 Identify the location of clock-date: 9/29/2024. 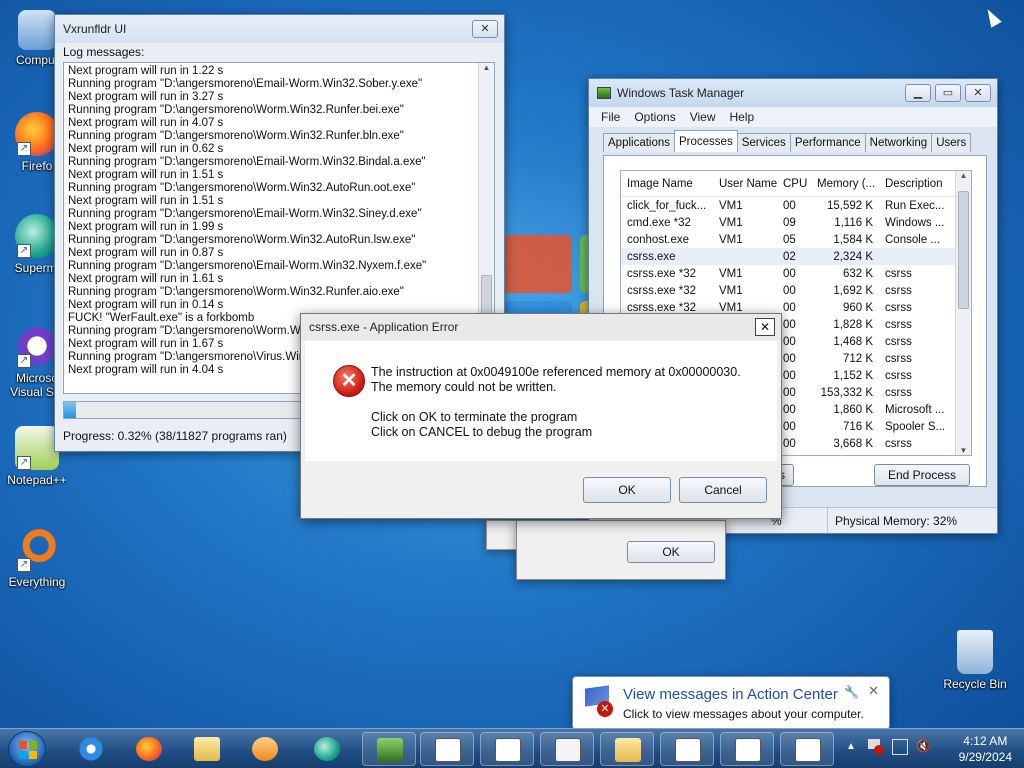
(985, 757).